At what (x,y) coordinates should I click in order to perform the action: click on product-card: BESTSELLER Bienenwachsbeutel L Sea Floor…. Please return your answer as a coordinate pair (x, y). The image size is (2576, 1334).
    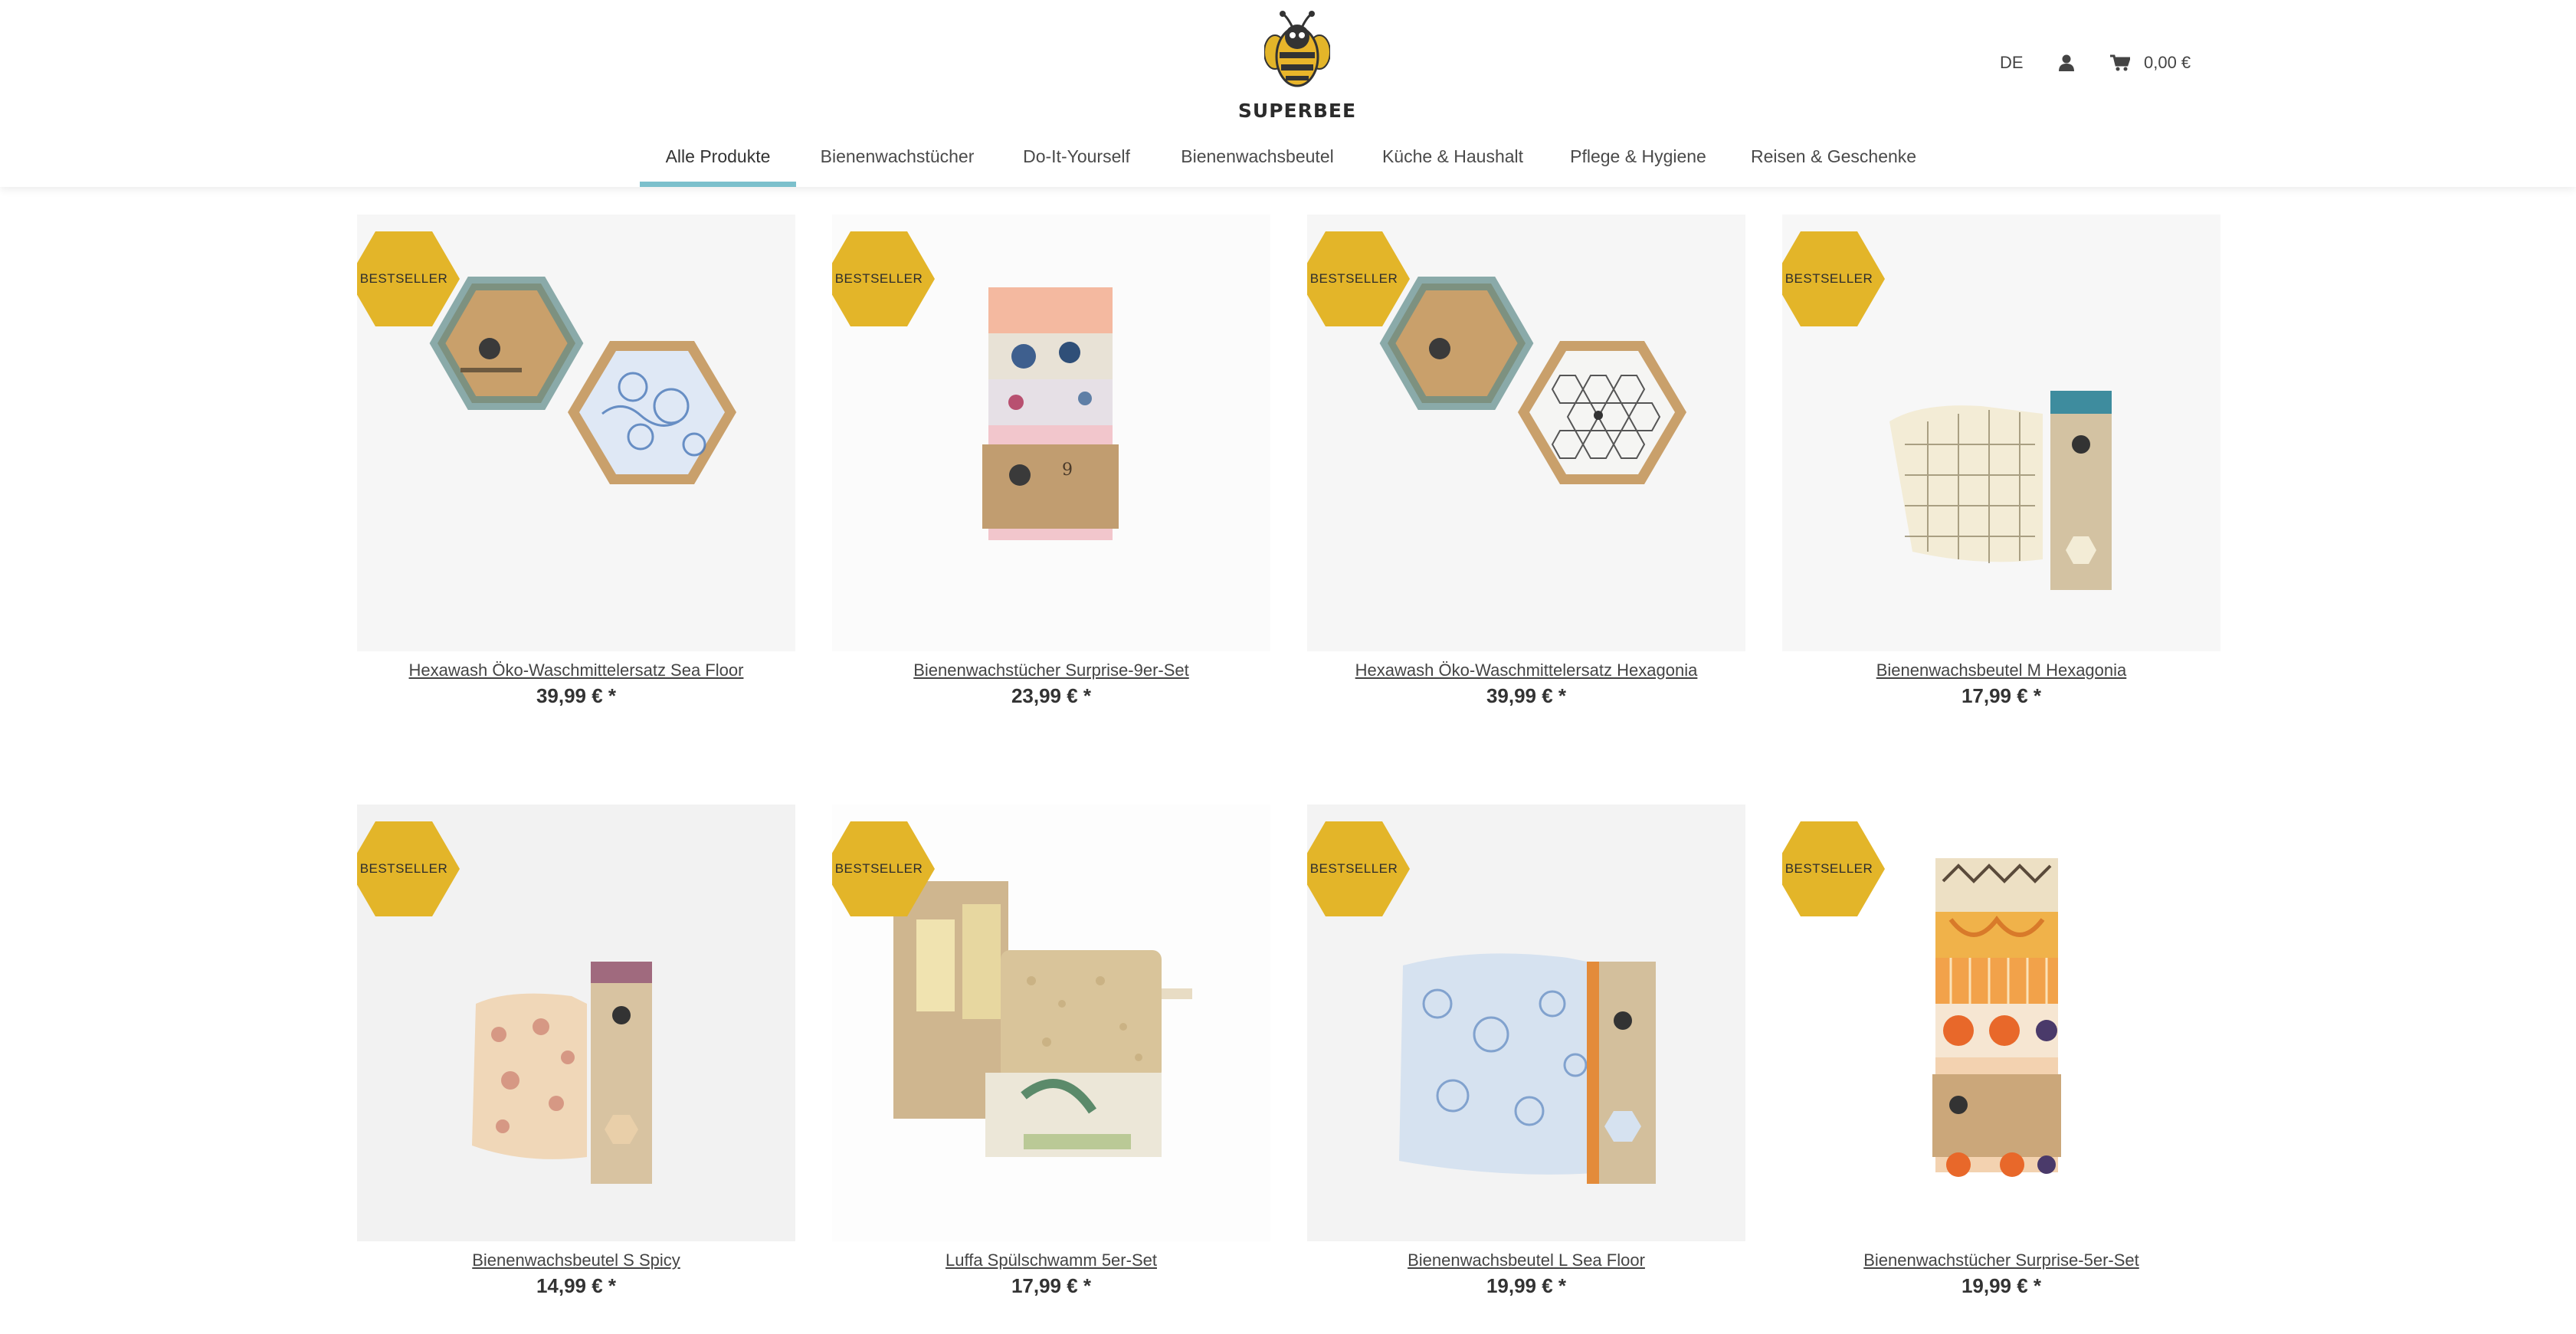
    Looking at the image, I should click on (1526, 1069).